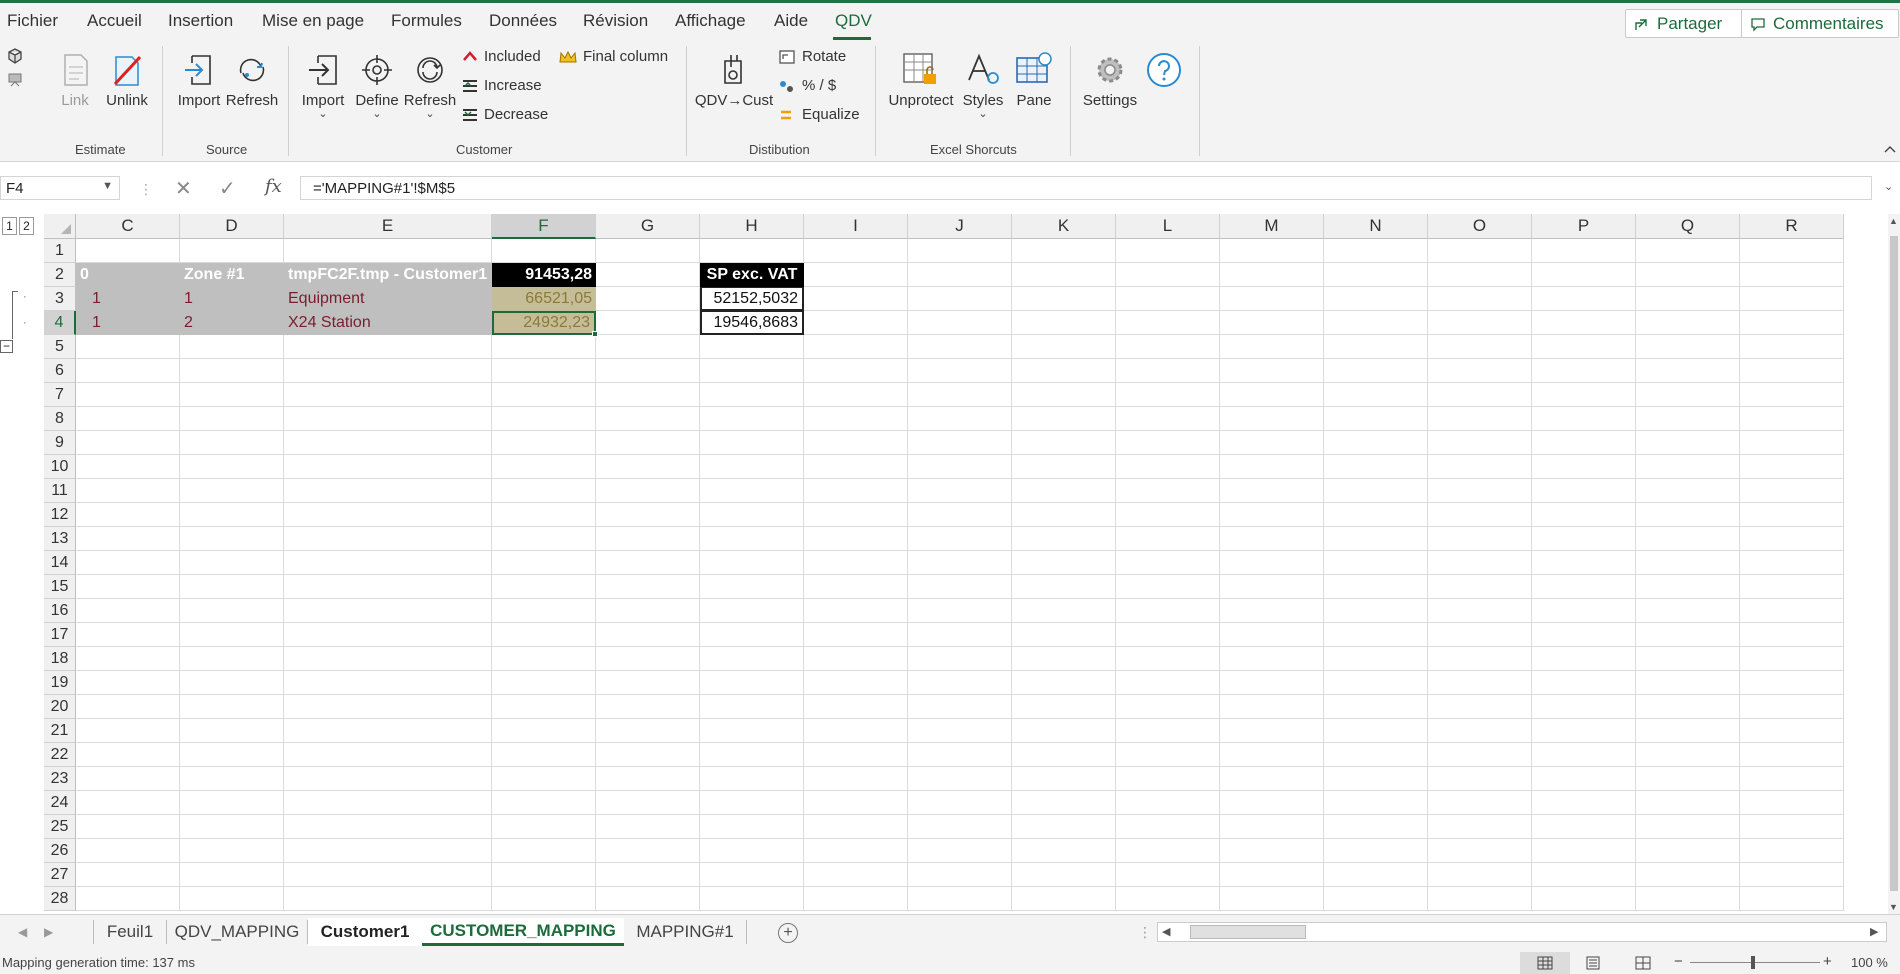 The image size is (1900, 974). Describe the element at coordinates (199, 78) in the screenshot. I see `source-import-button: Import` at that location.